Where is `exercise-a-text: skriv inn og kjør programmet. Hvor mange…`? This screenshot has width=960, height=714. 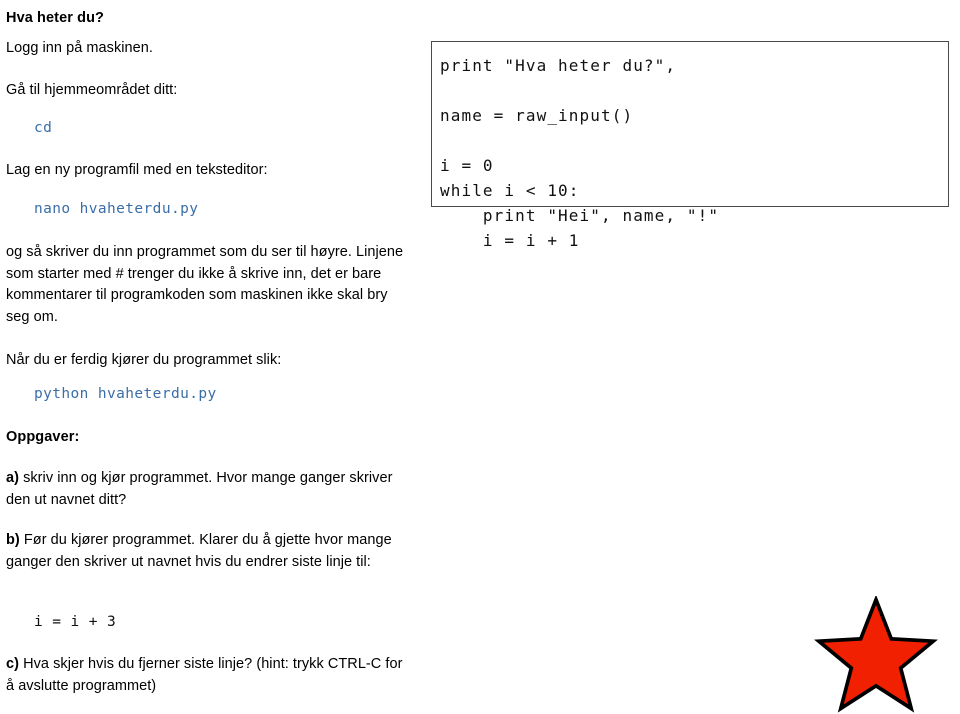
exercise-a-text: skriv inn og kjør programmet. Hvor mange… is located at coordinates (199, 489).